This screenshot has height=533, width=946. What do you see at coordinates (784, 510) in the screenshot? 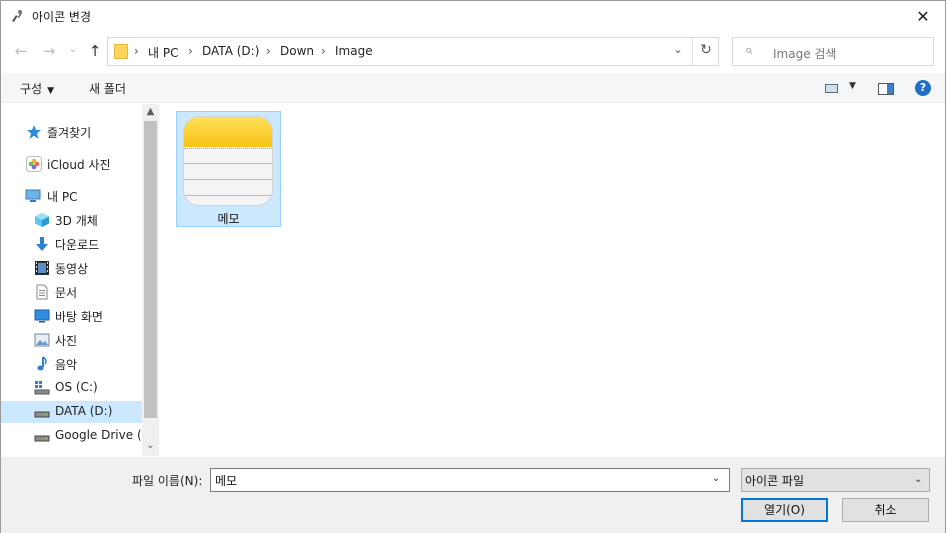
I see `open-button: 열기(O)` at bounding box center [784, 510].